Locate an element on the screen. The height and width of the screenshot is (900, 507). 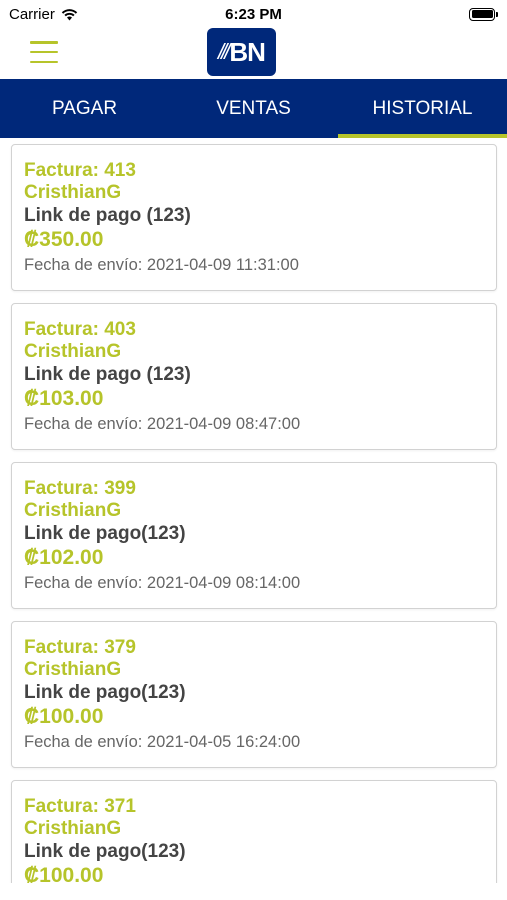
app-header: /// BN is located at coordinates (253, 53).